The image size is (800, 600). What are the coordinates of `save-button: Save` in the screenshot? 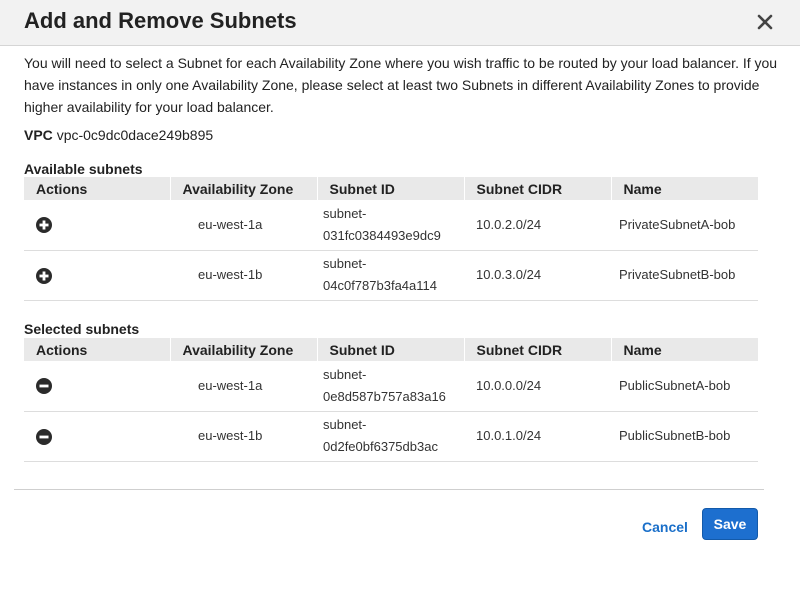 It's located at (730, 524).